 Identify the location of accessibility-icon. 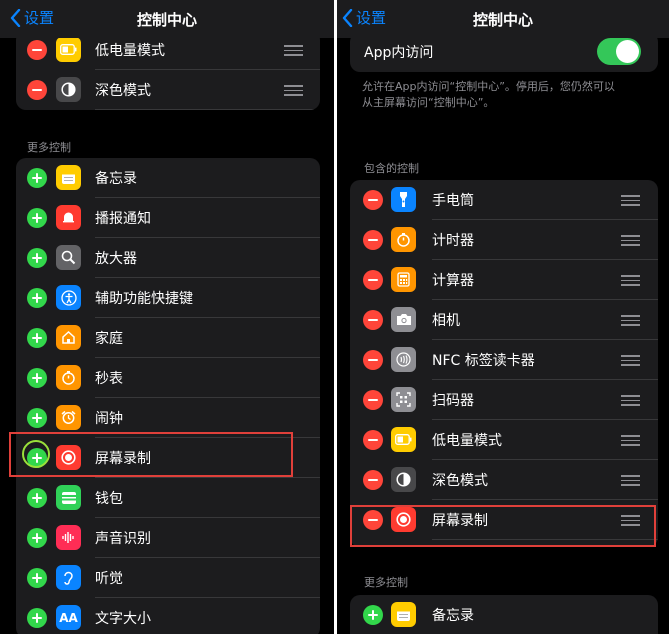
(68, 297).